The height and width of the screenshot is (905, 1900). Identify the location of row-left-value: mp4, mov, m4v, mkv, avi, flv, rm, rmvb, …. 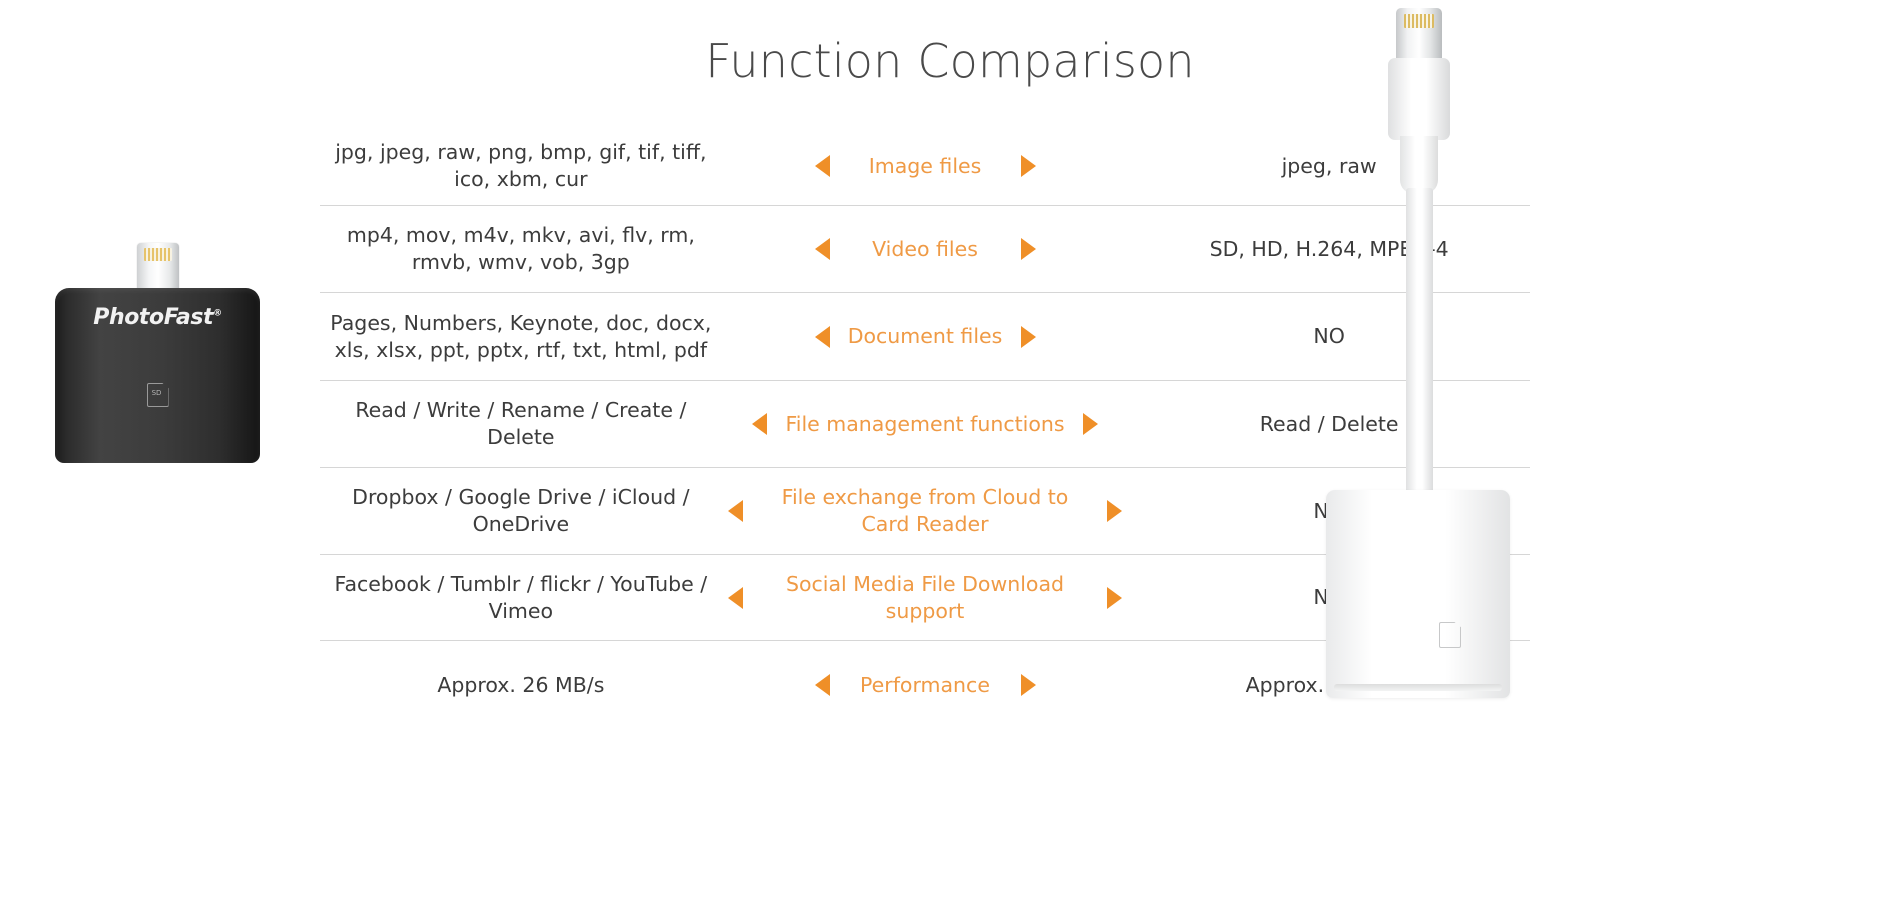
(520, 248).